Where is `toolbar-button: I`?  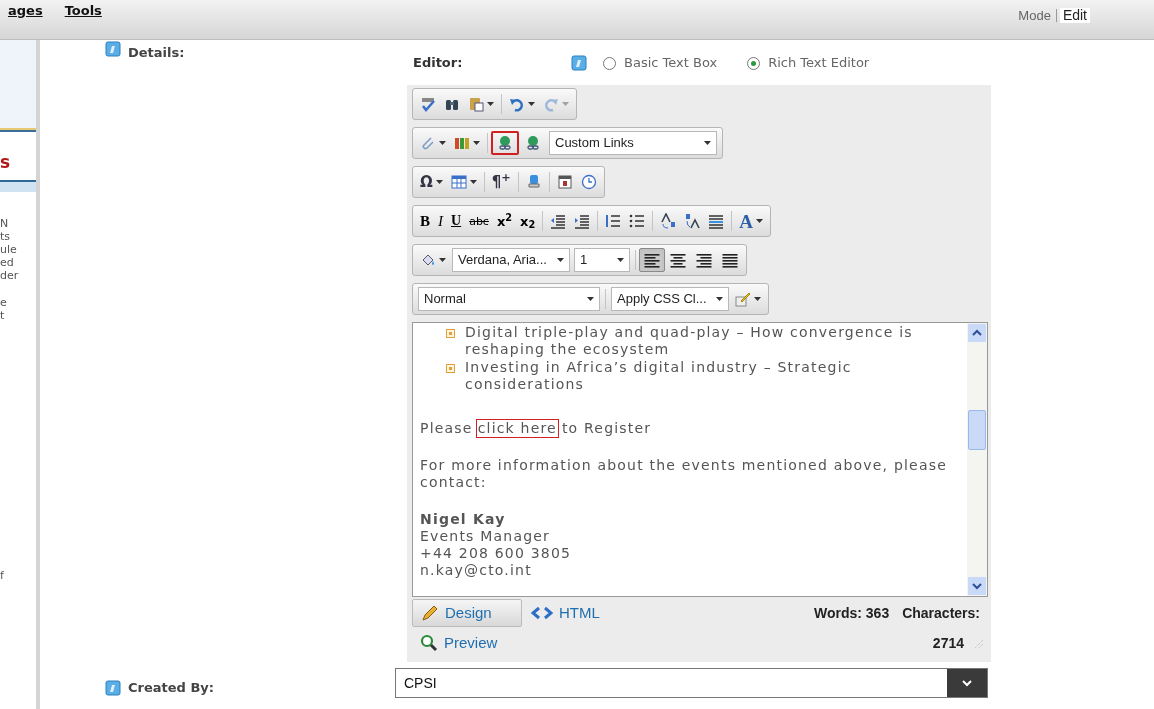 toolbar-button: I is located at coordinates (440, 221).